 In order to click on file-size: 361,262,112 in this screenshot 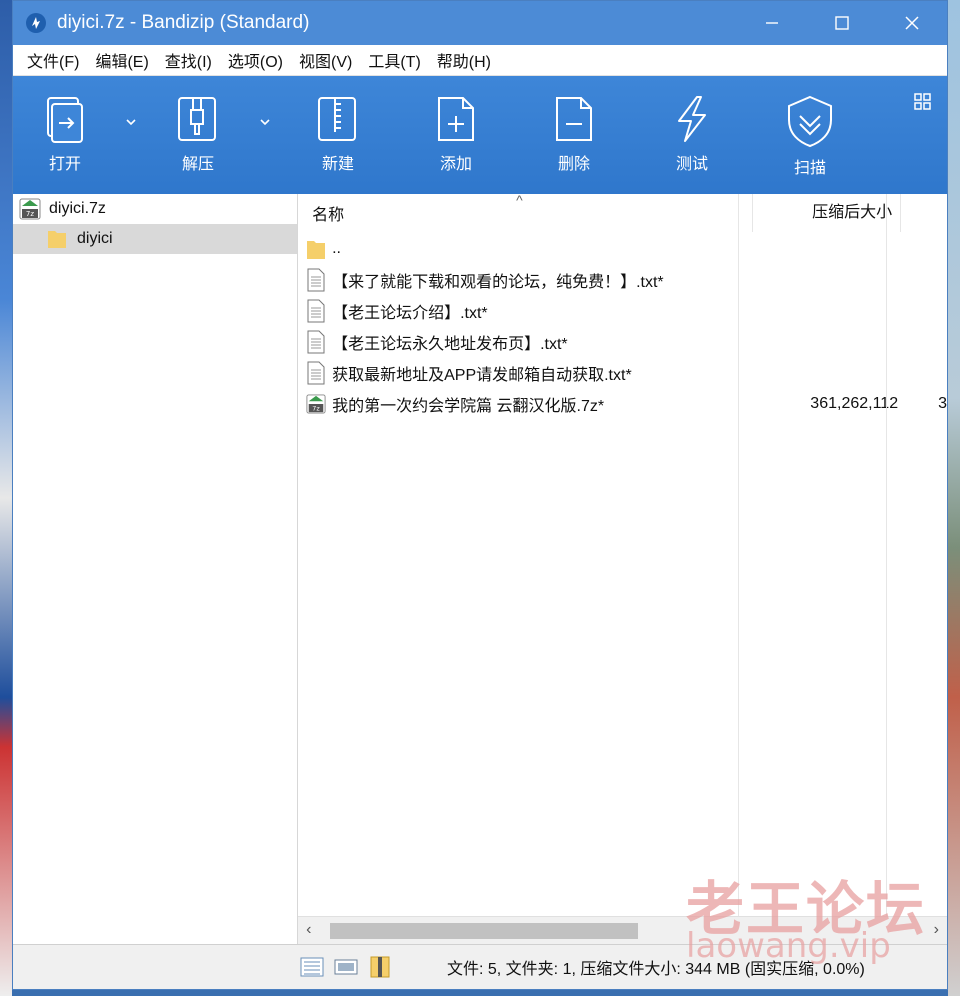, I will do `click(854, 403)`.